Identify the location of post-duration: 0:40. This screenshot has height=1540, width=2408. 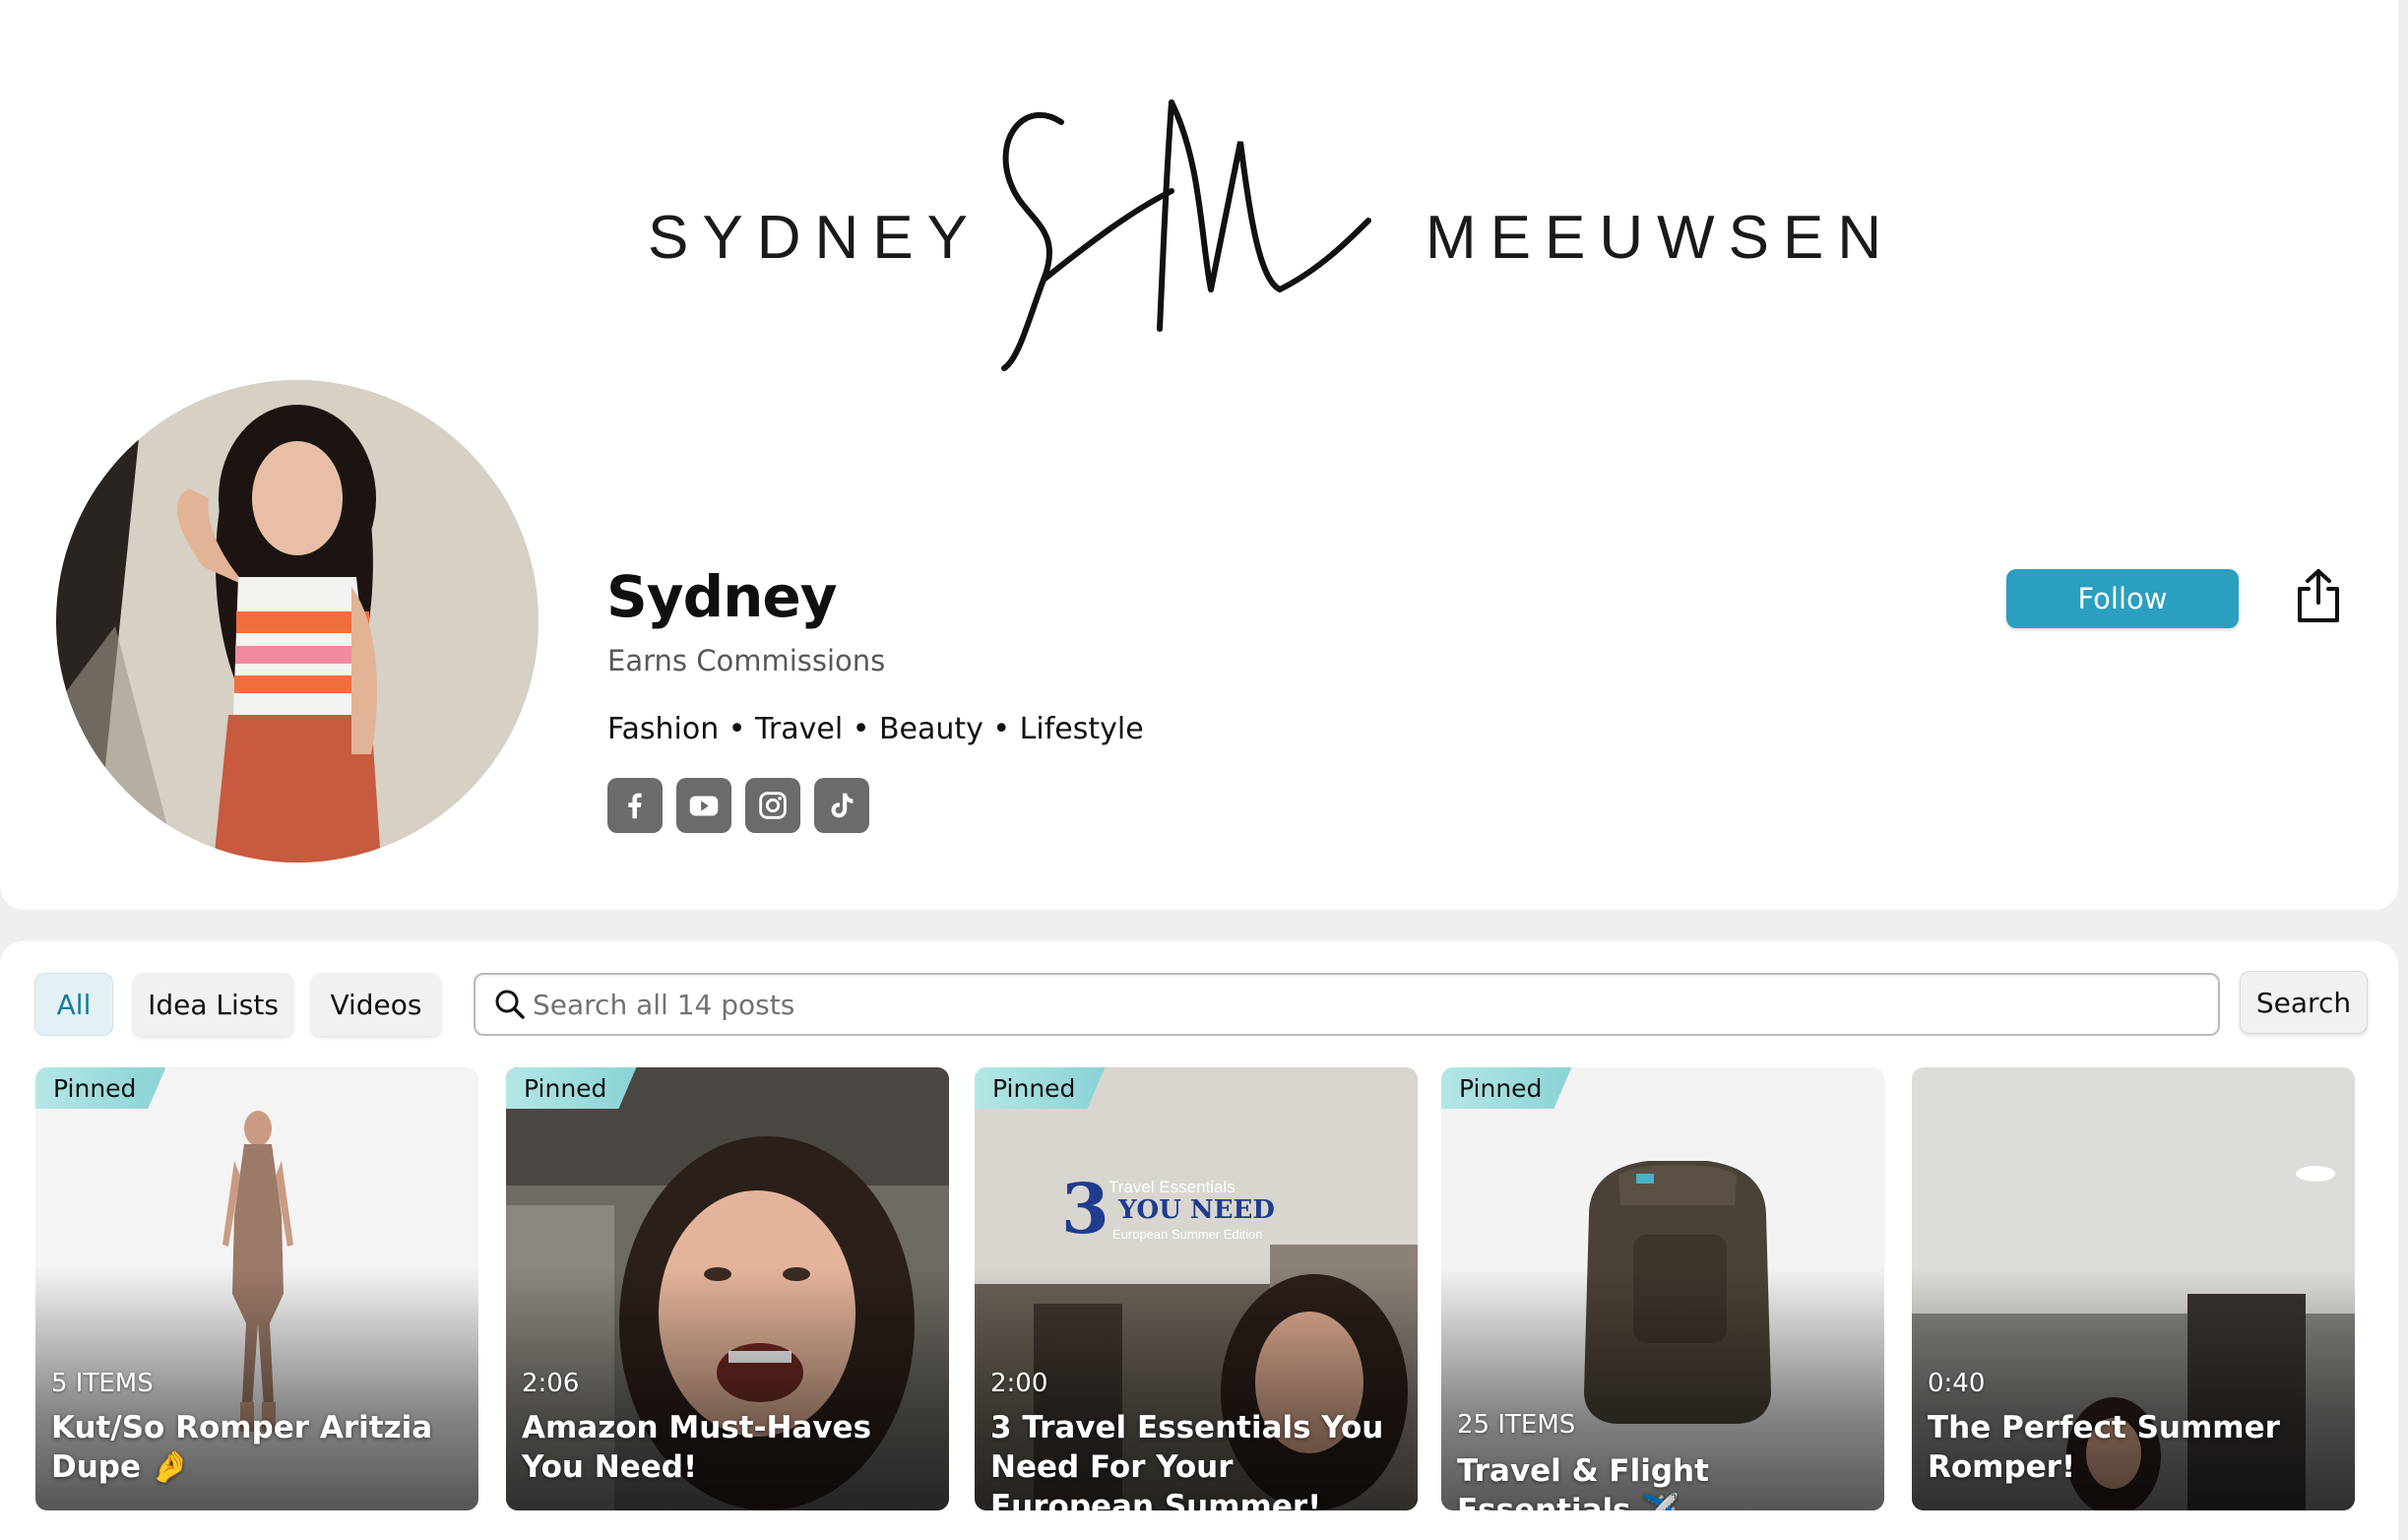
(1957, 1383).